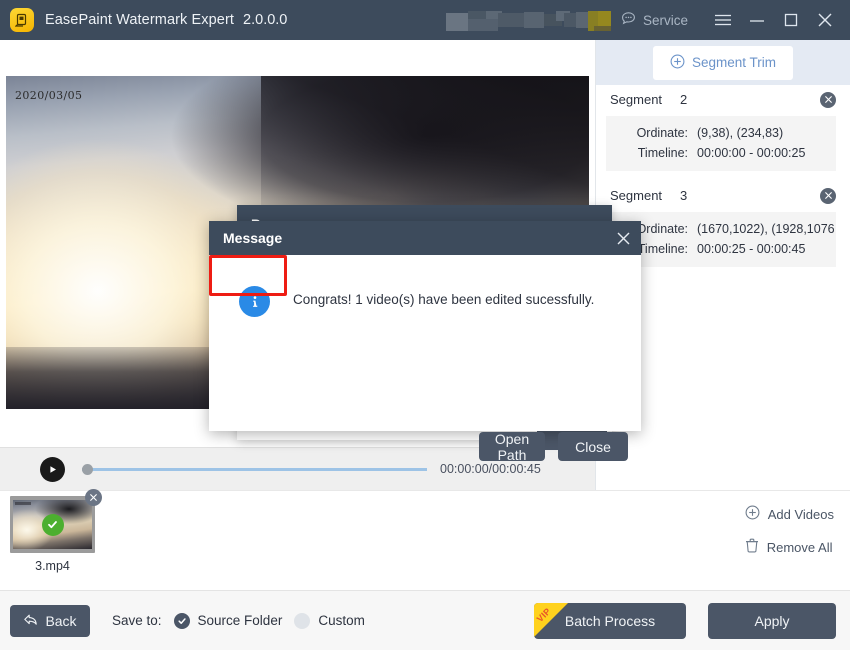 Image resolution: width=850 pixels, height=650 pixels. Describe the element at coordinates (240, 620) in the screenshot. I see `radio-source-folder-label: Source Folder` at that location.